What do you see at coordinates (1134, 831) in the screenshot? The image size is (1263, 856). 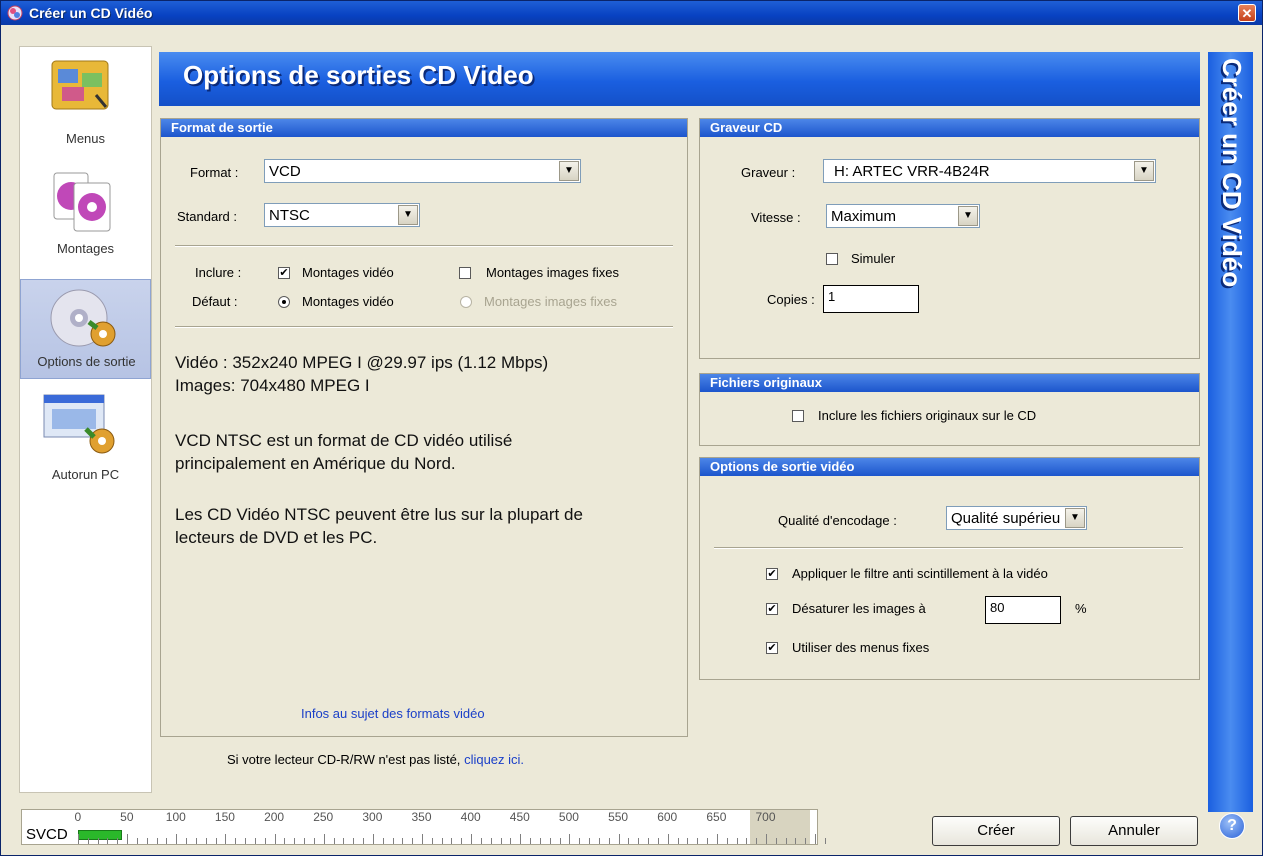 I see `cancel-button: Annuler` at bounding box center [1134, 831].